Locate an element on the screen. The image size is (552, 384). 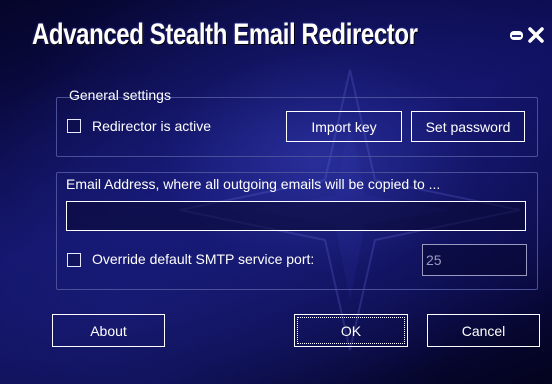
ok-button: OK is located at coordinates (351, 330).